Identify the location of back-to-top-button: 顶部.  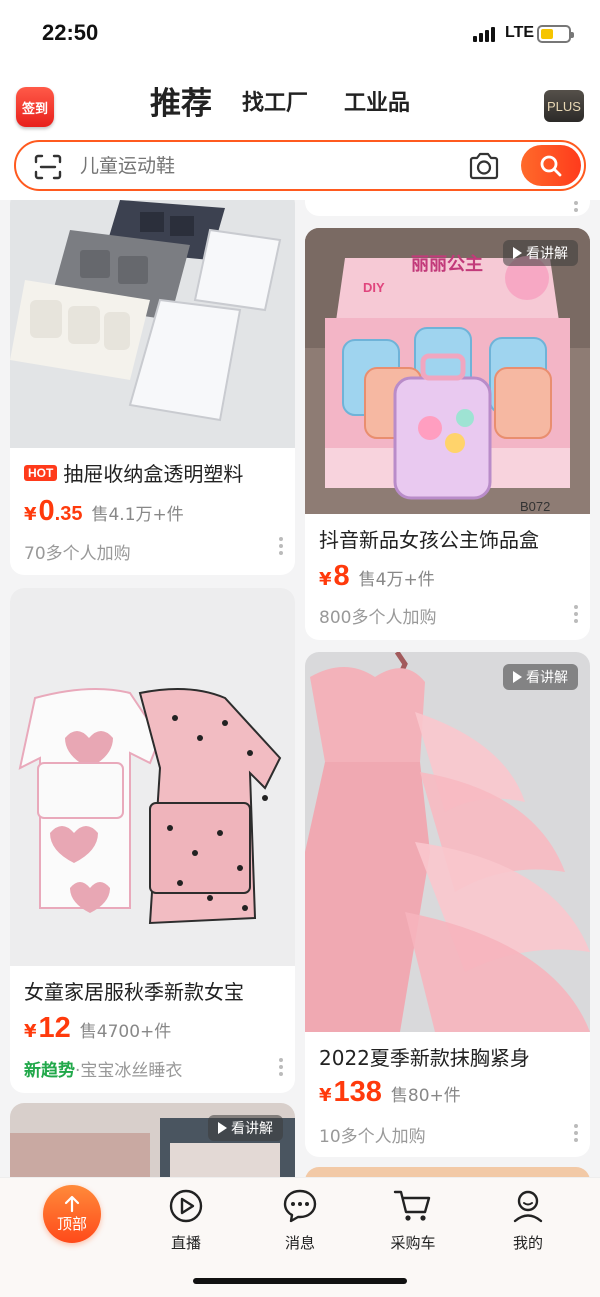
(72, 1214).